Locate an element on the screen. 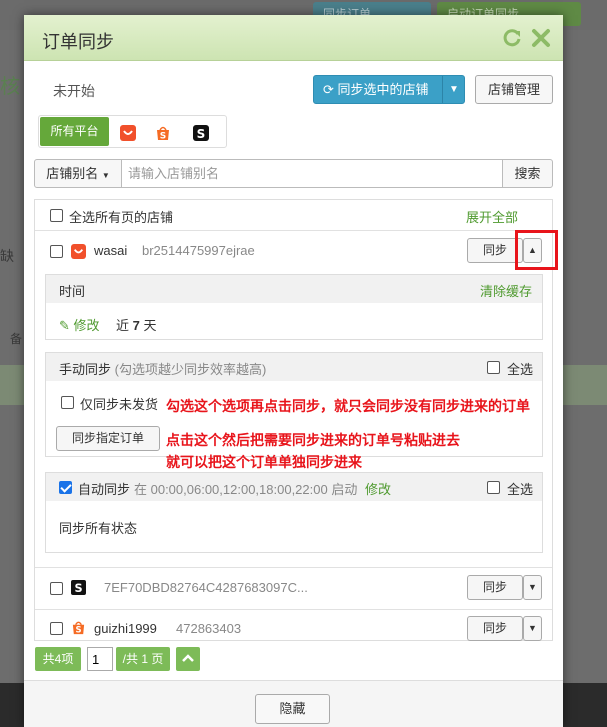 This screenshot has height=727, width=607. recent-prefix: 近 is located at coordinates (123, 325).